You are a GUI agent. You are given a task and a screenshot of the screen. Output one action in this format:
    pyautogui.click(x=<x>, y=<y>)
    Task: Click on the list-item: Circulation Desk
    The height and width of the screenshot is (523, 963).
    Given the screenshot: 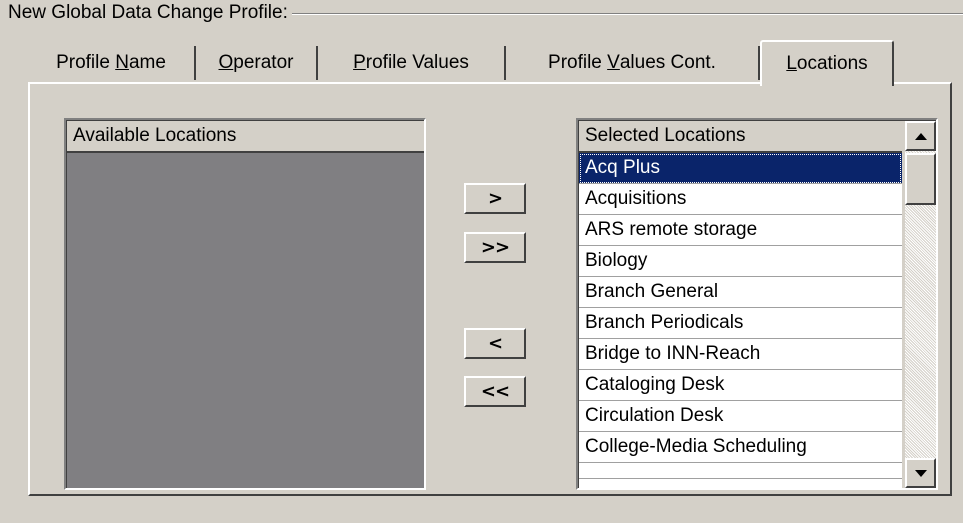 What is the action you would take?
    pyautogui.click(x=740, y=416)
    